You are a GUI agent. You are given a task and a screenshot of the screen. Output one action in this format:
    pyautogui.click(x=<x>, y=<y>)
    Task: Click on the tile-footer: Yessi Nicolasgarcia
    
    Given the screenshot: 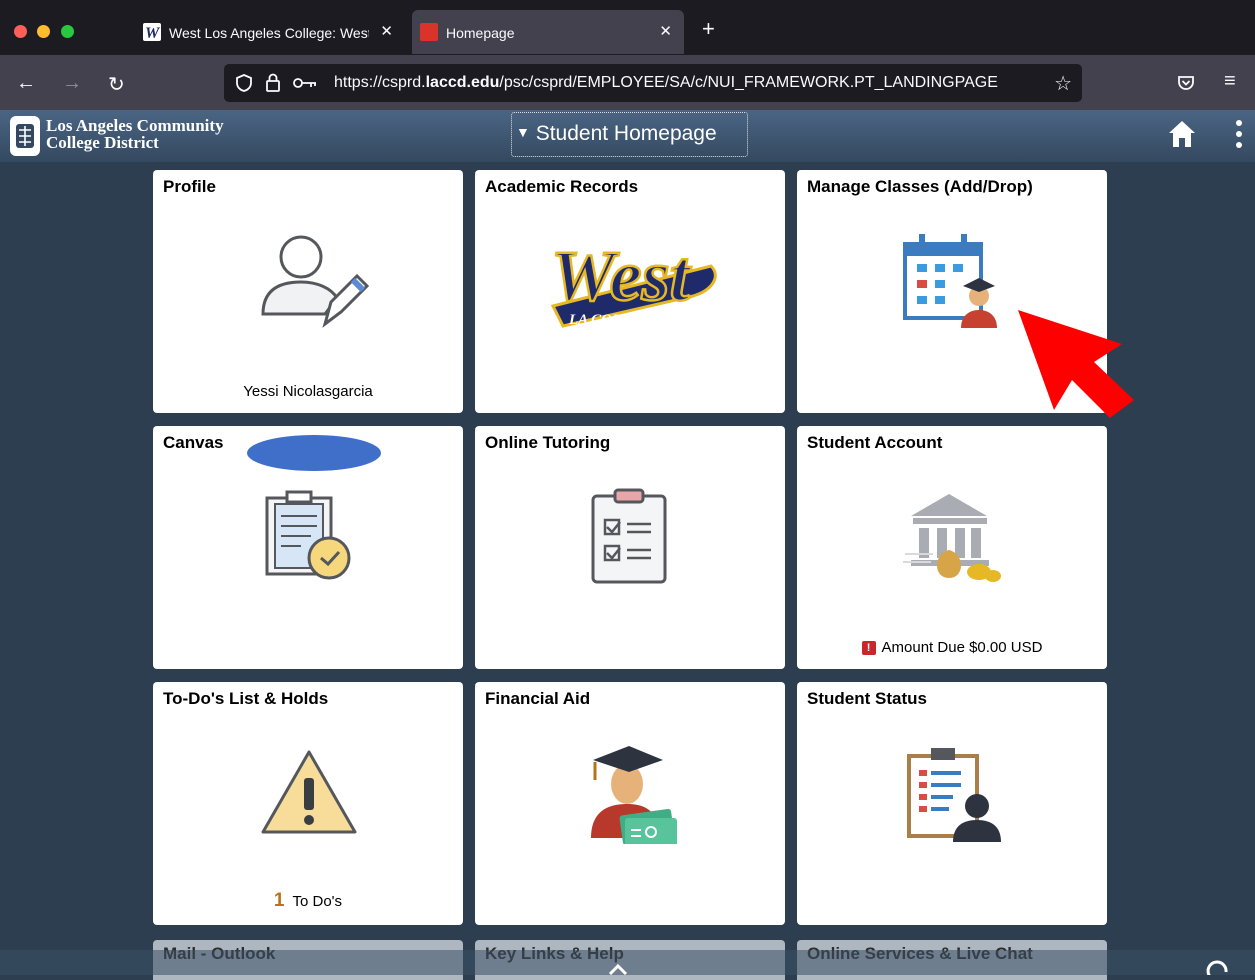 What is the action you would take?
    pyautogui.click(x=308, y=391)
    